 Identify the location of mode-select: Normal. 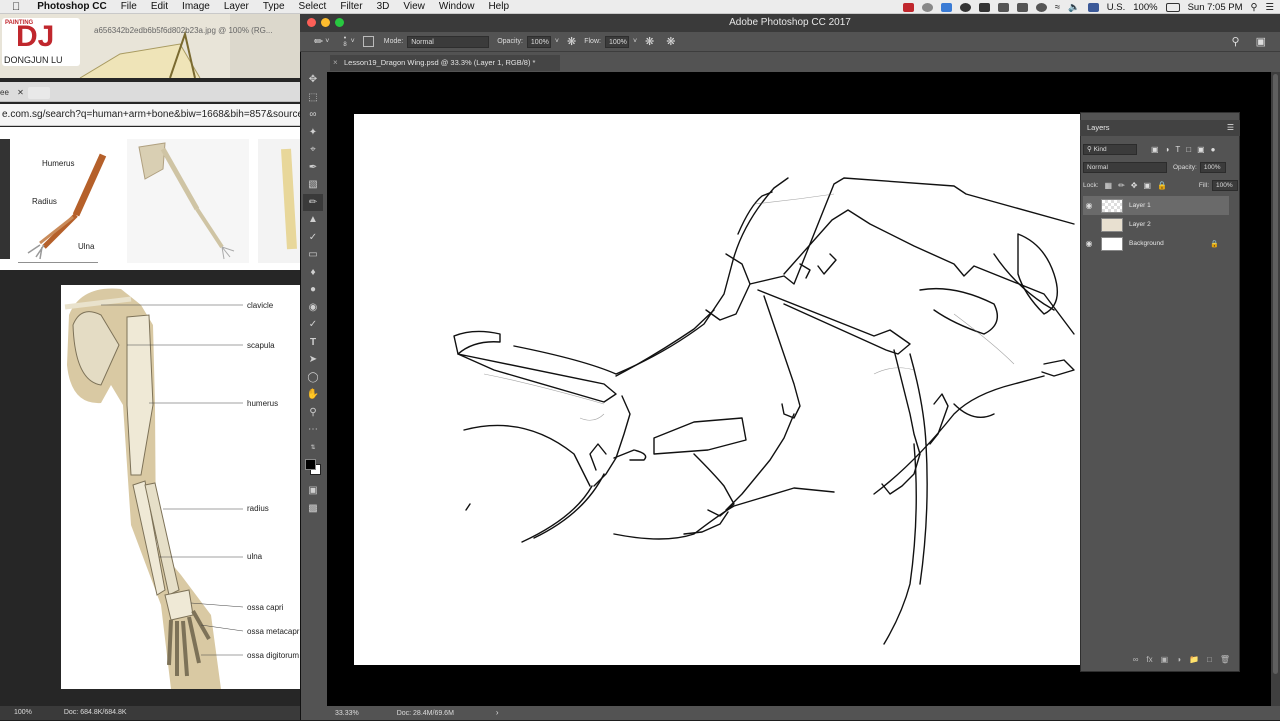
(448, 41).